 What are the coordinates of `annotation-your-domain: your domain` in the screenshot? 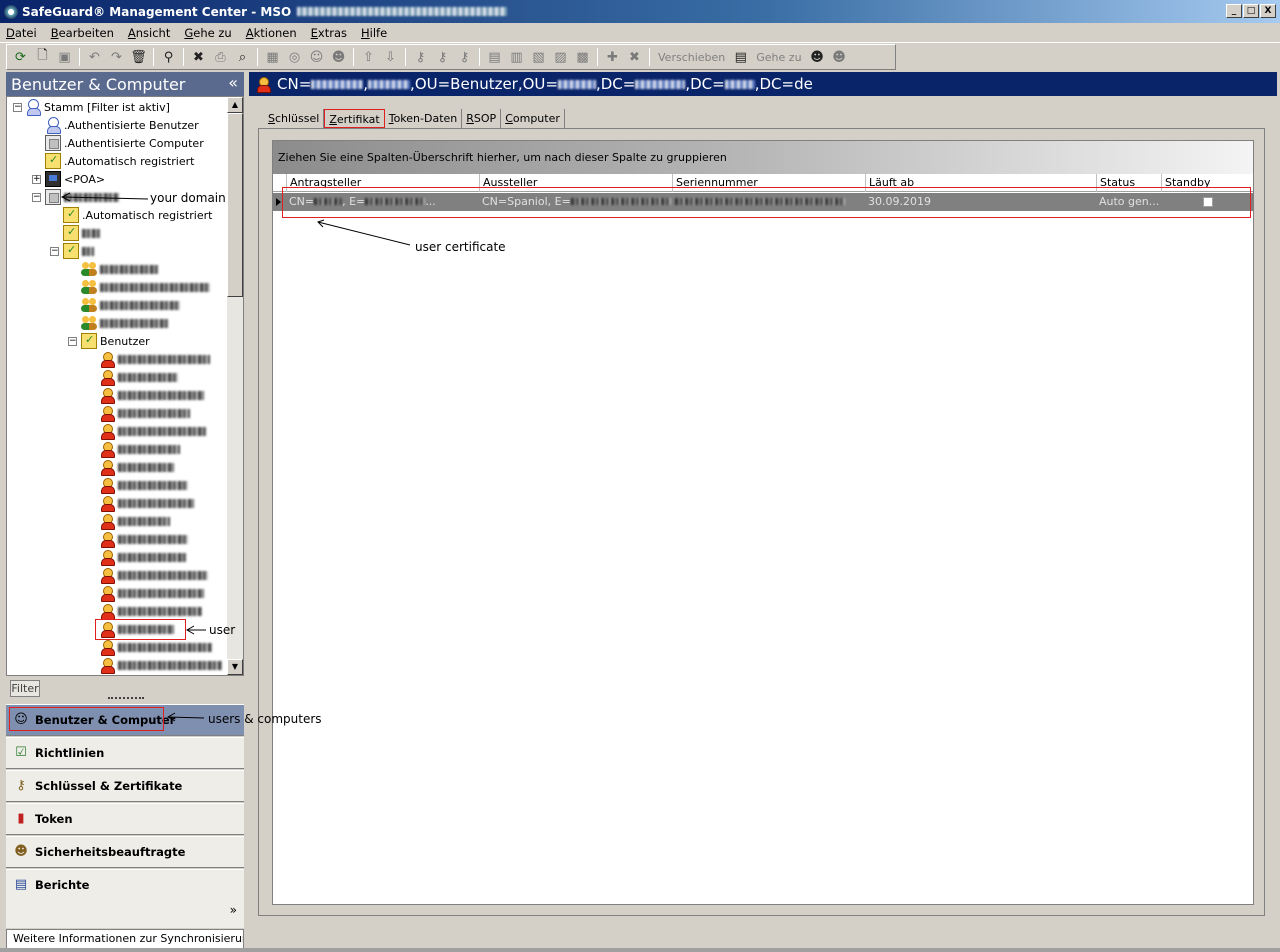 It's located at (188, 198).